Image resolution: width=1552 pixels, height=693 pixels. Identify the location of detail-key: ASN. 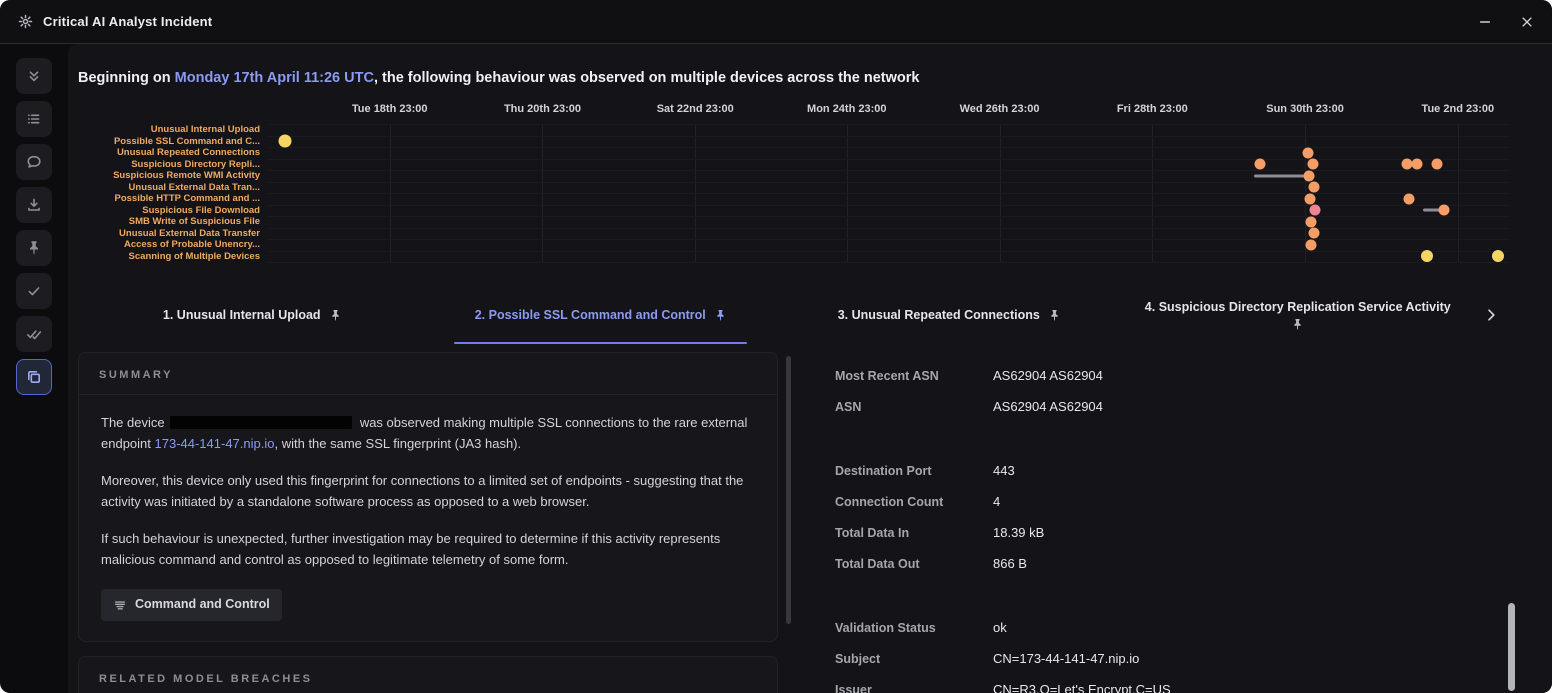
(848, 406).